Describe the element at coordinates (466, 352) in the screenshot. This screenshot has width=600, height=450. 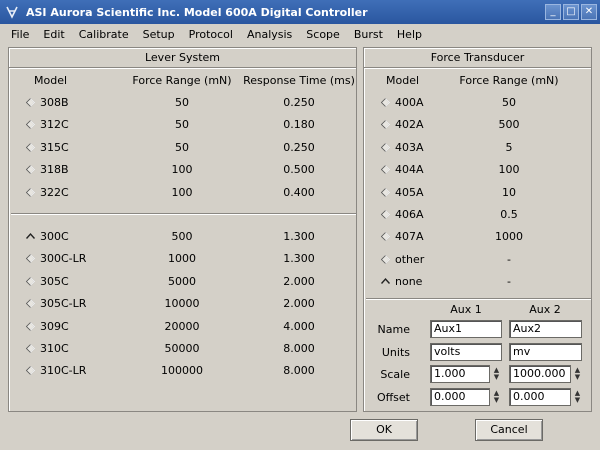
I see `aux1-units-field: volts` at that location.